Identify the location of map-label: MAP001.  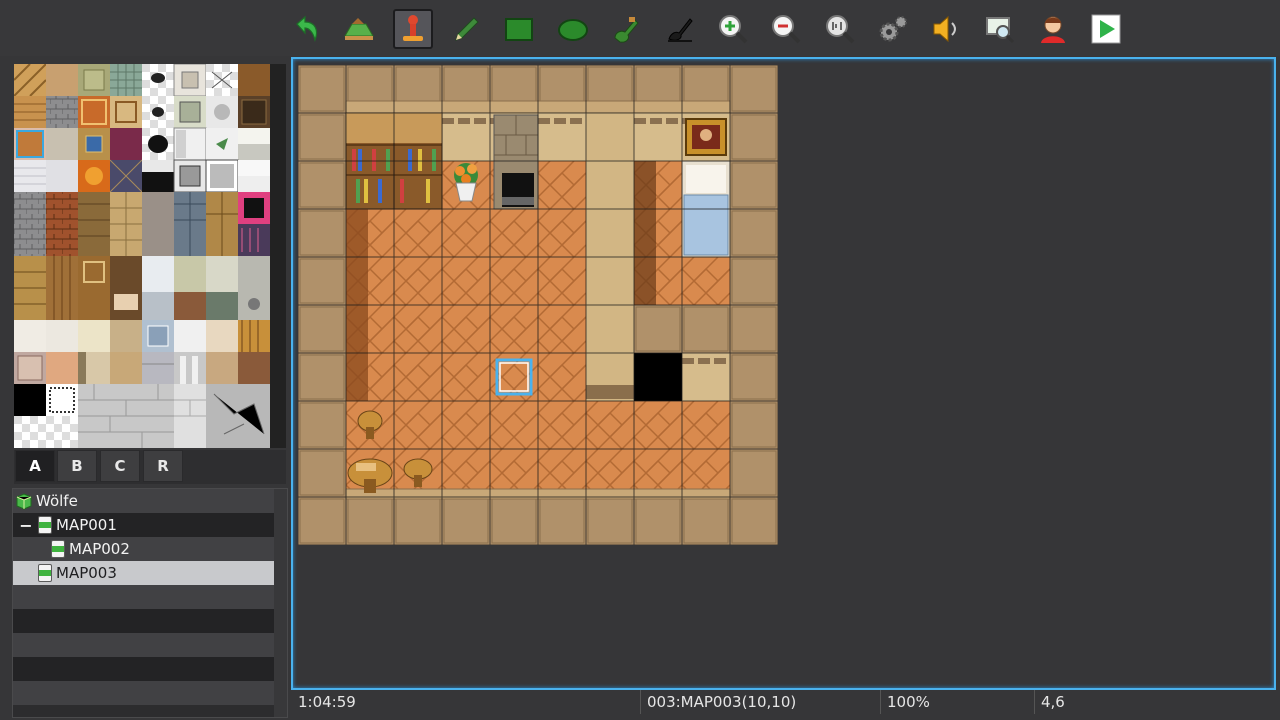
(86, 525).